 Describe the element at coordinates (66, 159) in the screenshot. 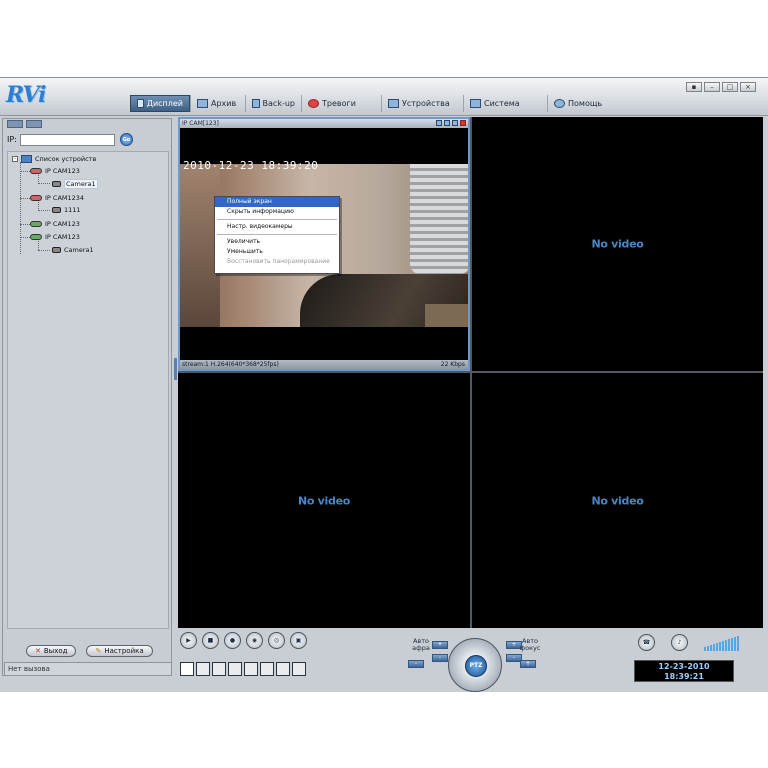

I see `tree-root-label: Список устройств` at that location.